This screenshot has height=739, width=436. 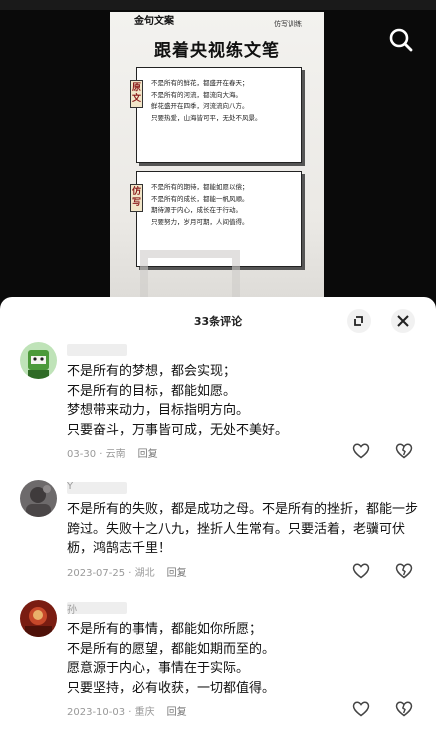 I want to click on close-button, so click(x=403, y=321).